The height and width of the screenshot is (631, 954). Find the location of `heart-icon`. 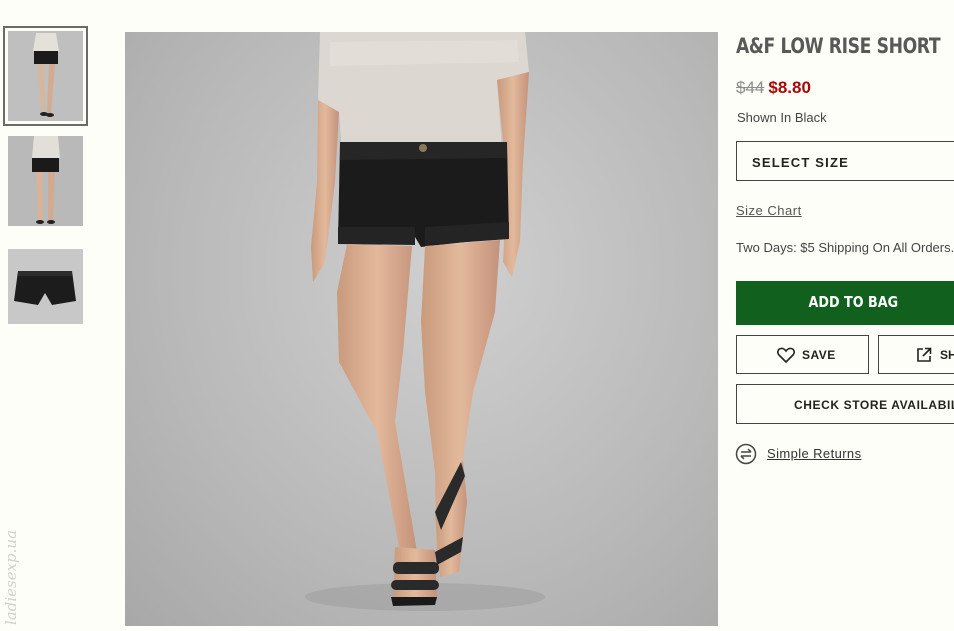

heart-icon is located at coordinates (786, 355).